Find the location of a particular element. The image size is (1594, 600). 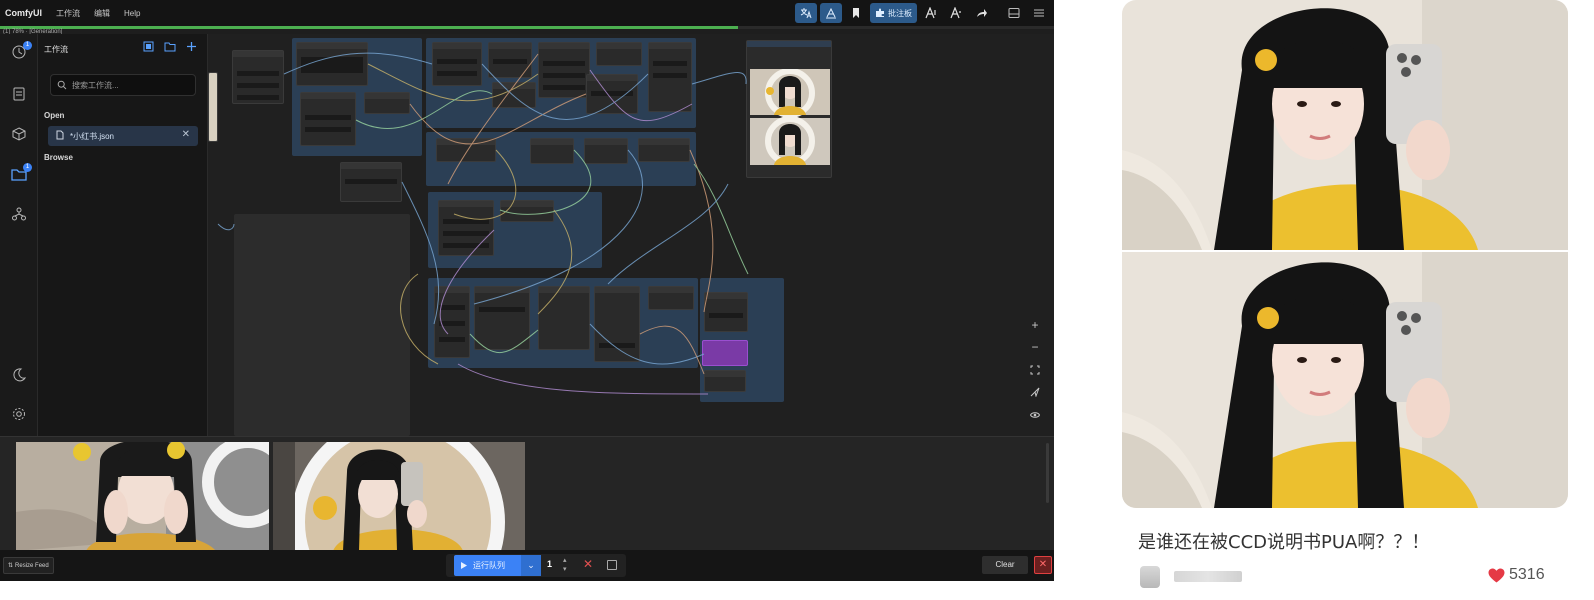

image-feed is located at coordinates (527, 493).